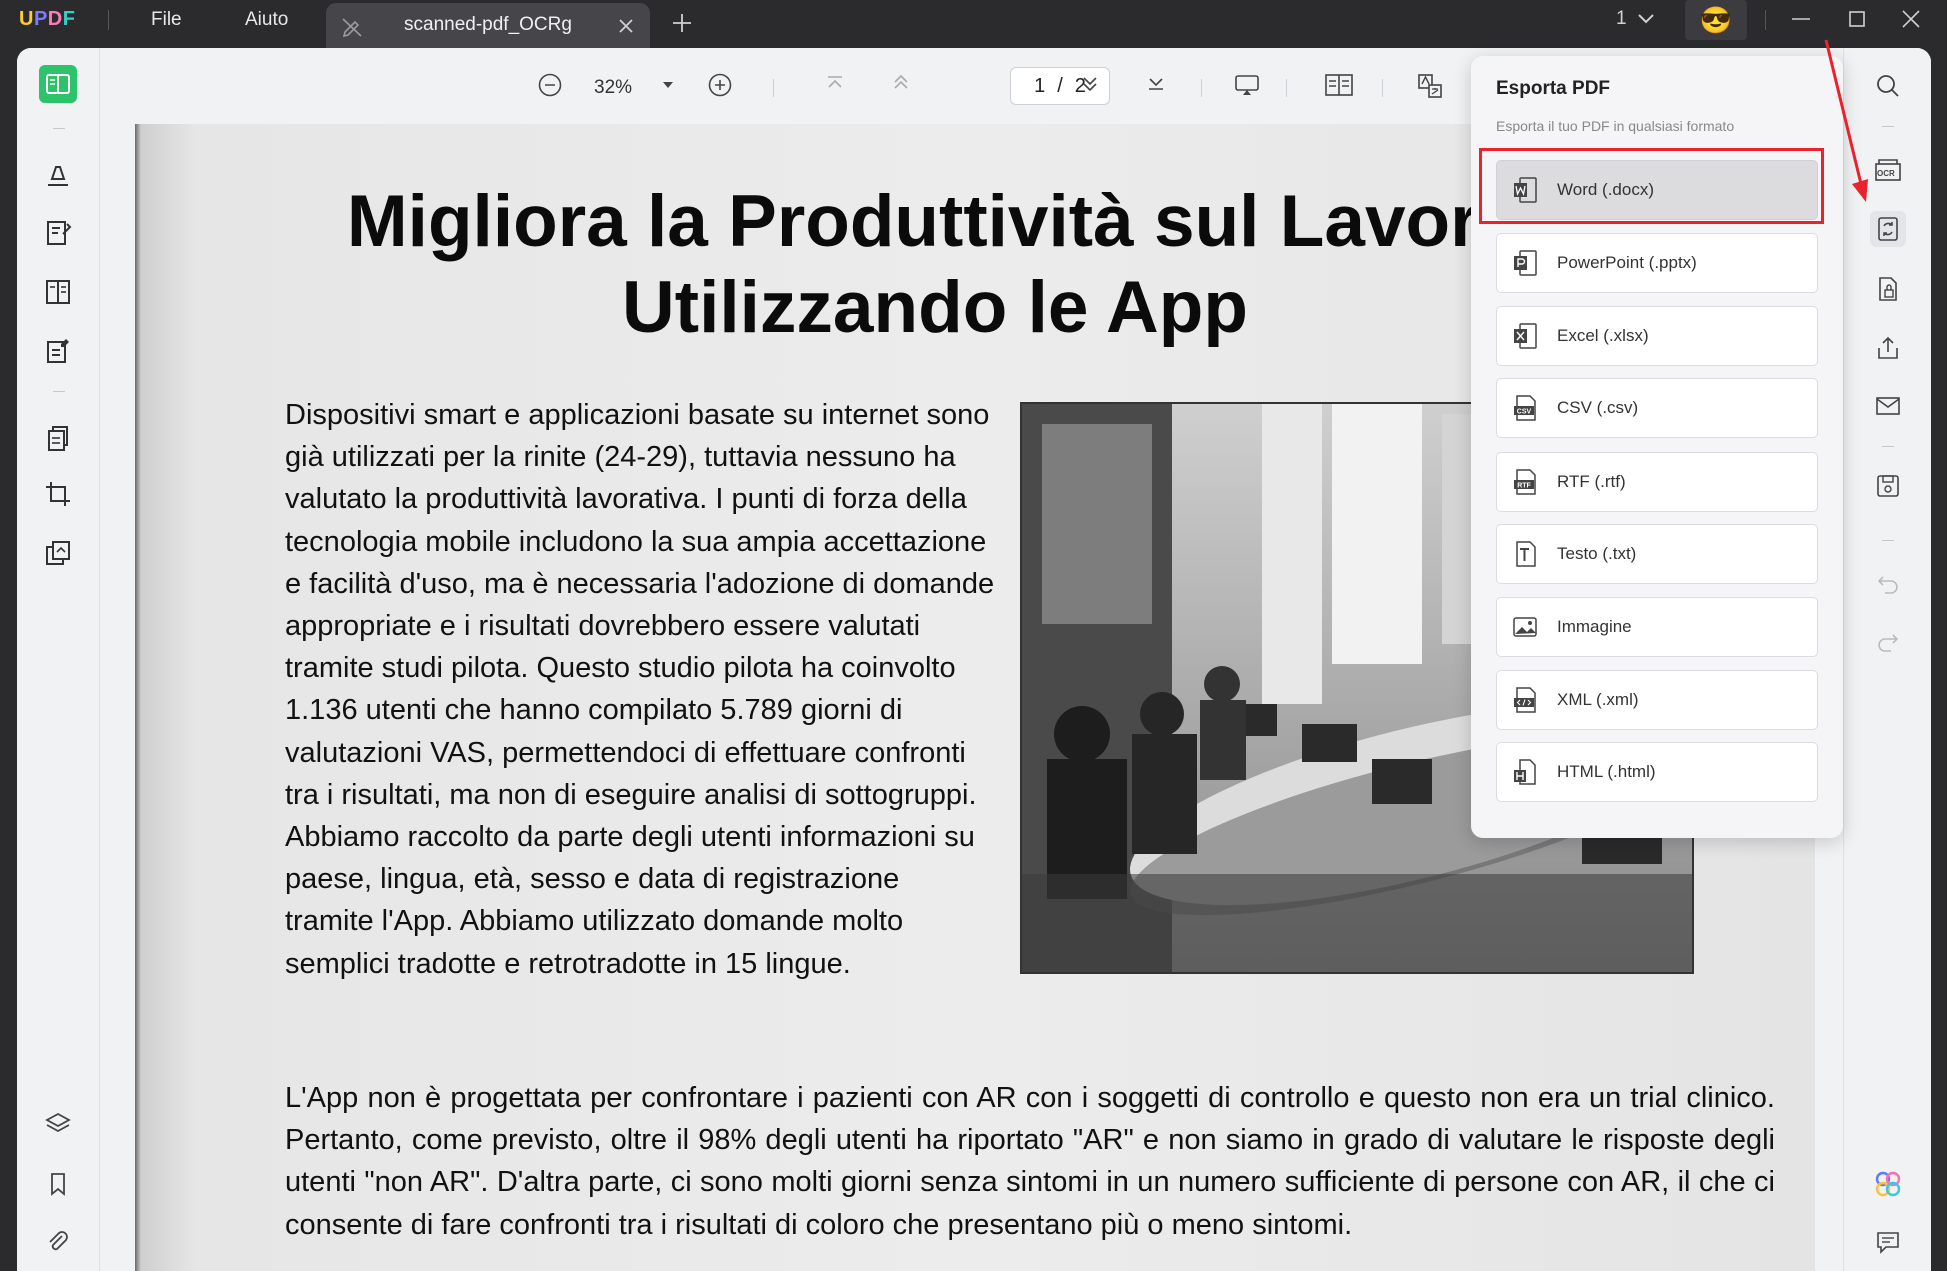 This screenshot has width=1947, height=1271. What do you see at coordinates (58, 1184) in the screenshot?
I see `bookmark-icon` at bounding box center [58, 1184].